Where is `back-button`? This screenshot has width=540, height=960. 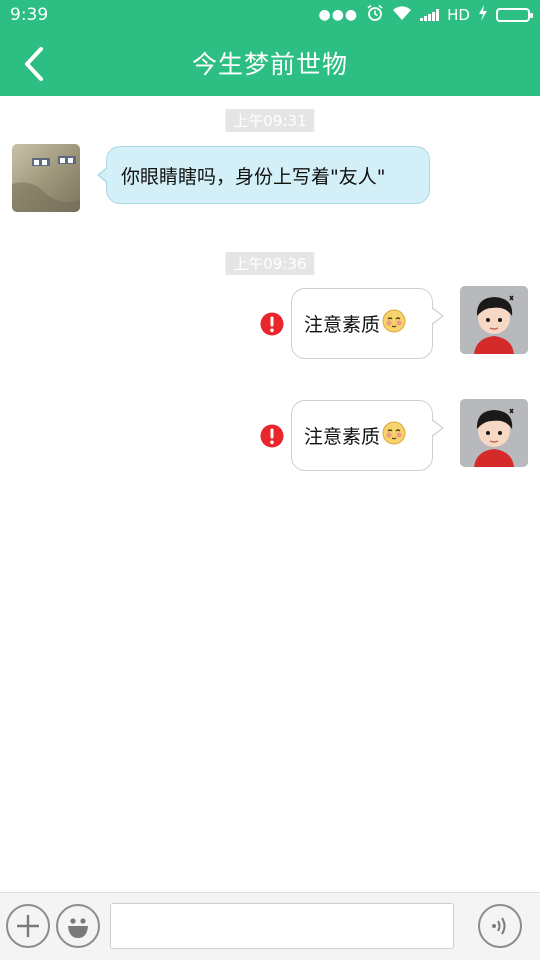
back-button is located at coordinates (34, 64).